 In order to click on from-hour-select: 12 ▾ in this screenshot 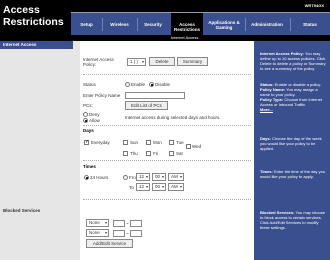, I will do `click(143, 177)`.